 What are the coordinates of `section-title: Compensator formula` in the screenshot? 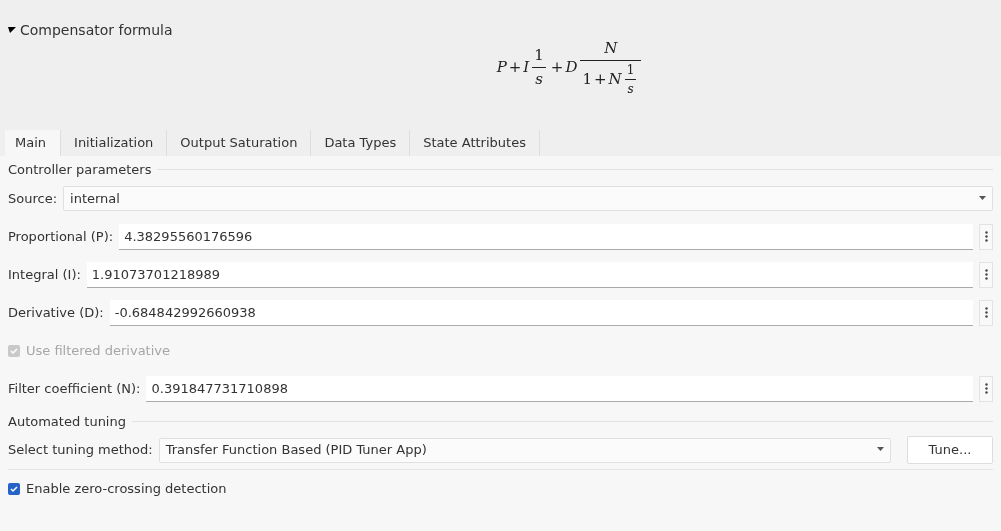 It's located at (96, 30).